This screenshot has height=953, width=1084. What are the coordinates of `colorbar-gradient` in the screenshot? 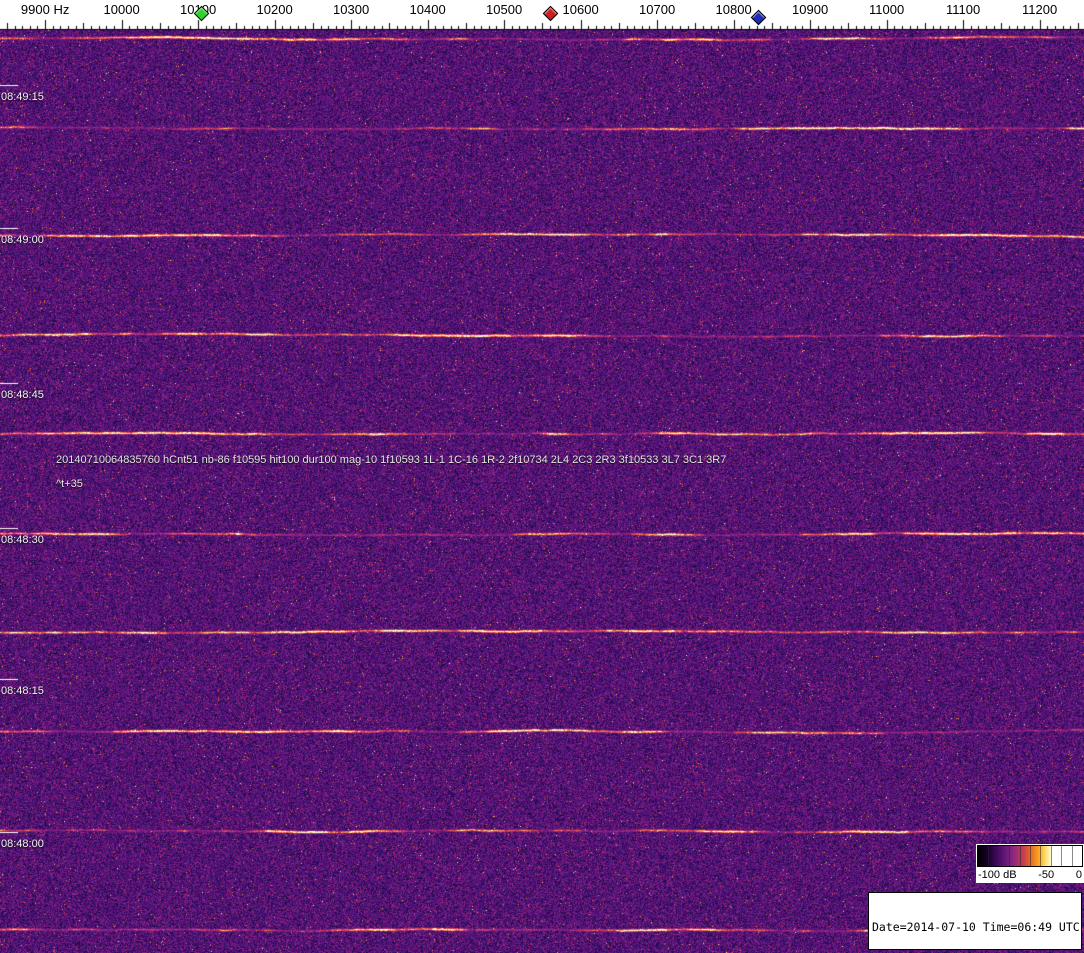 It's located at (1030, 856).